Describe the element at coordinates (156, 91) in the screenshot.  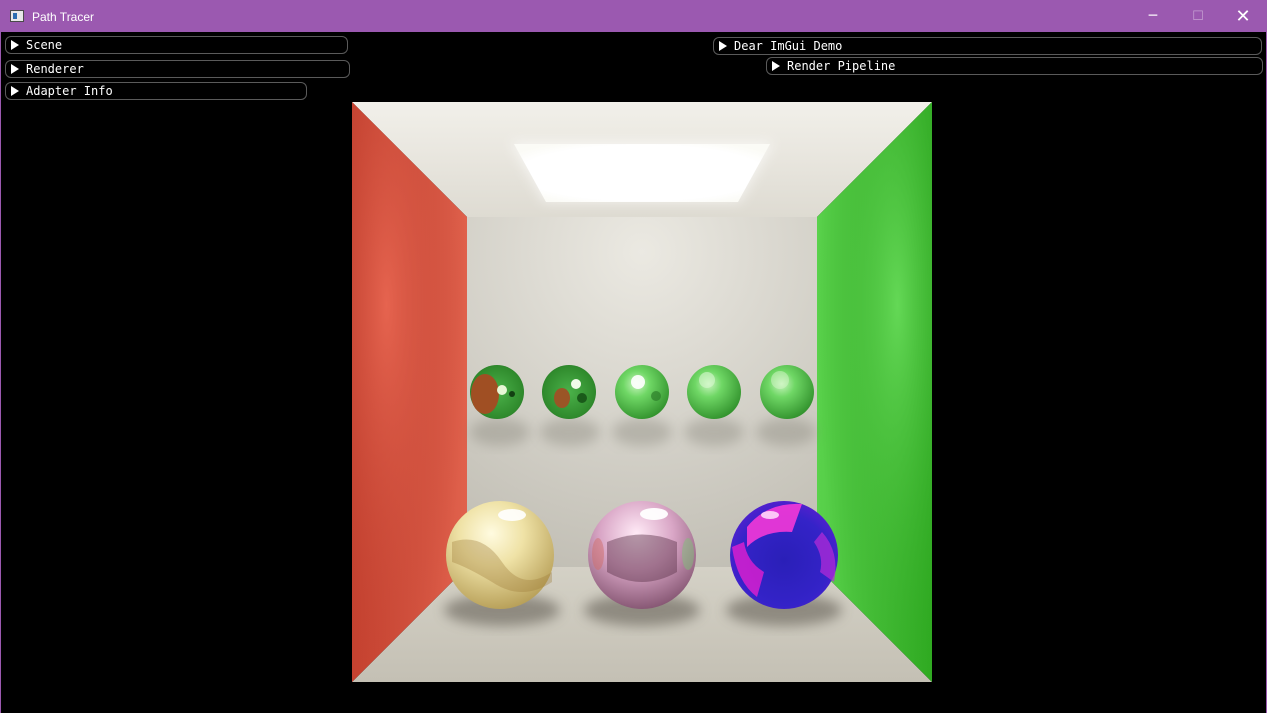
I see `adapter-info-panel-header: Adapter Info` at that location.